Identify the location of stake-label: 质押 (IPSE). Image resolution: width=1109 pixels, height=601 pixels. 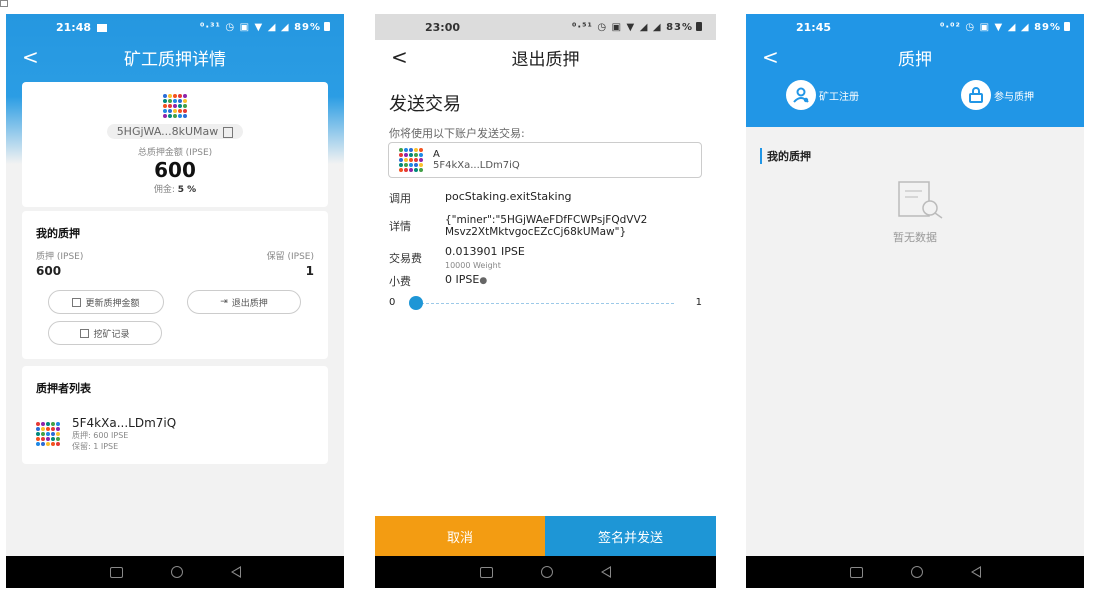
(60, 257).